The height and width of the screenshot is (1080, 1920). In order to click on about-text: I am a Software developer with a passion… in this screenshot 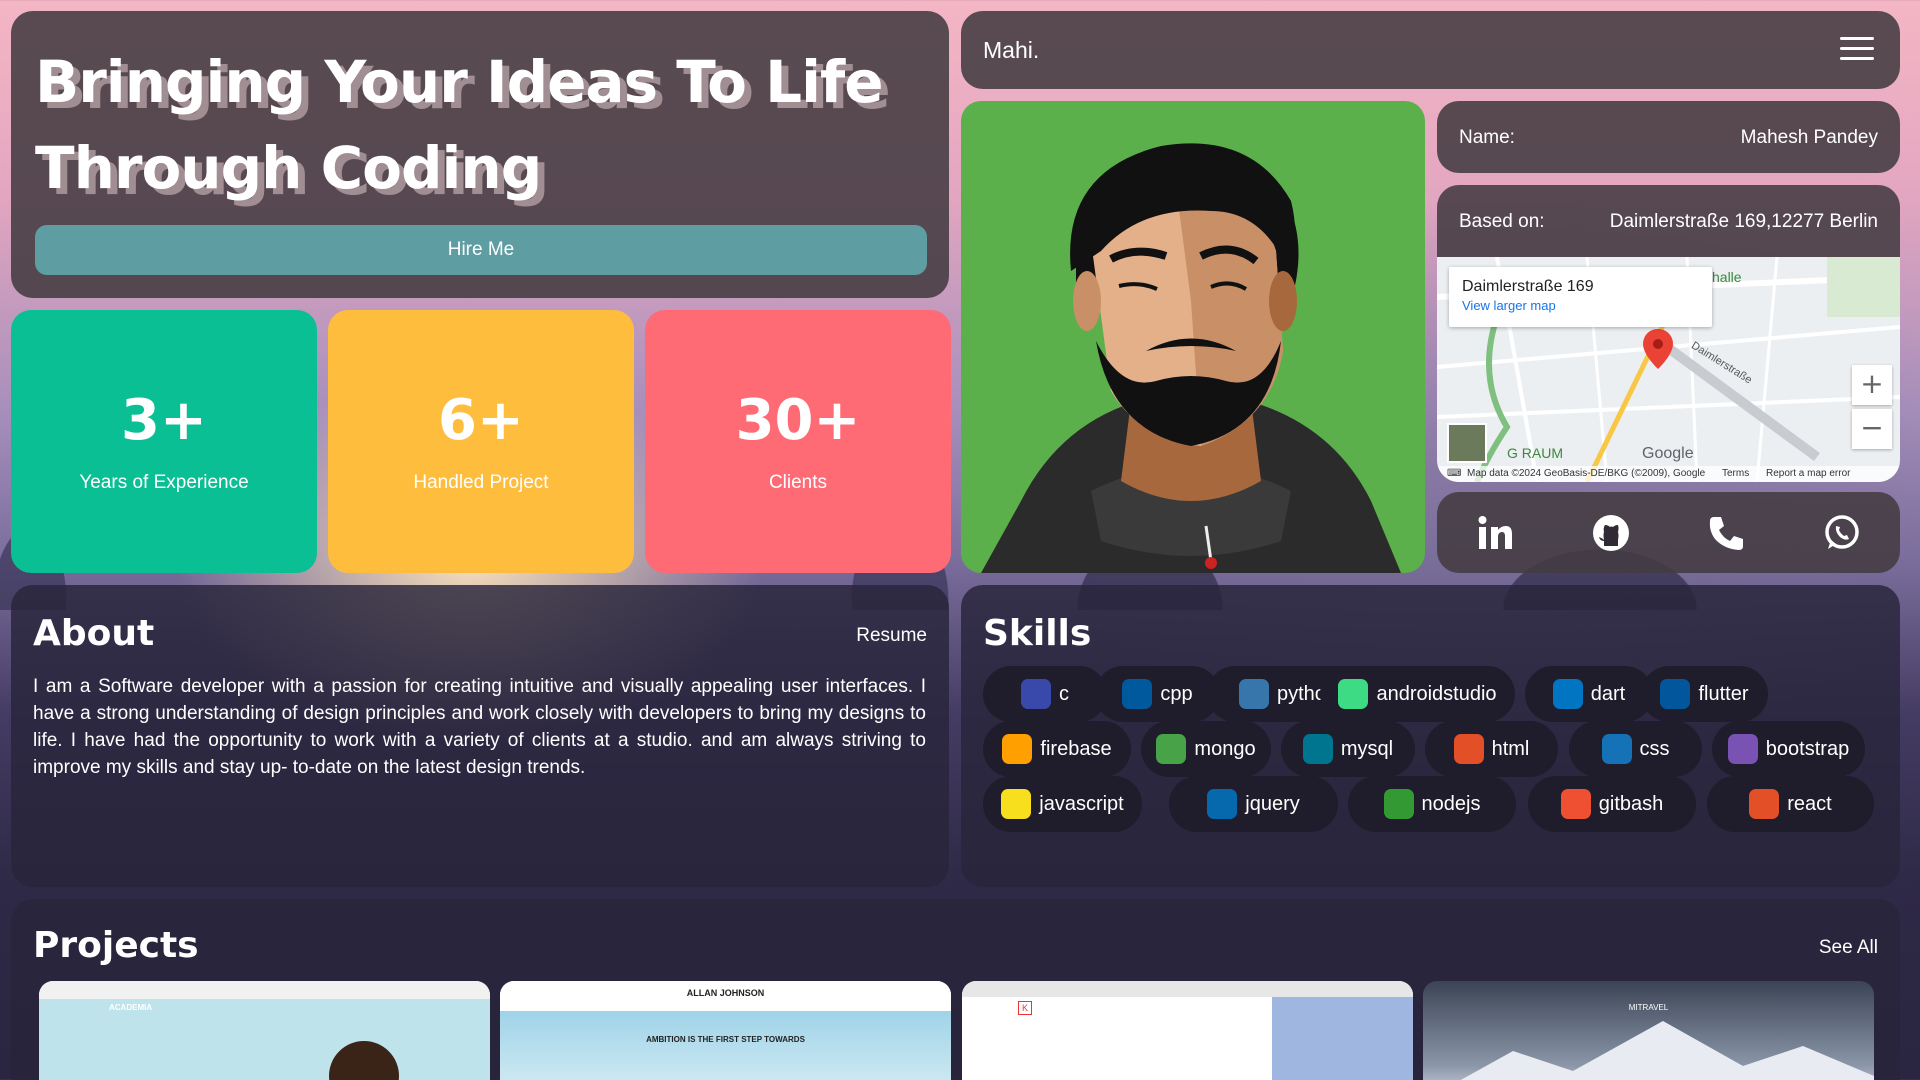, I will do `click(479, 727)`.